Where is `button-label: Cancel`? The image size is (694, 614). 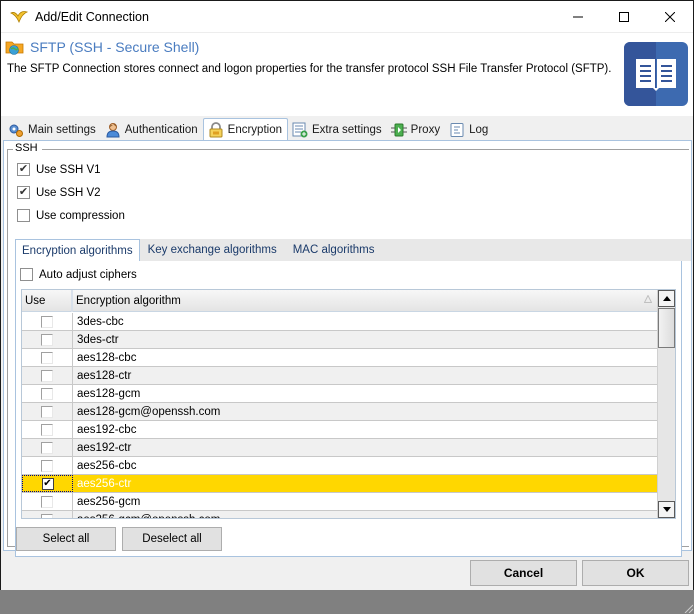 button-label: Cancel is located at coordinates (523, 573).